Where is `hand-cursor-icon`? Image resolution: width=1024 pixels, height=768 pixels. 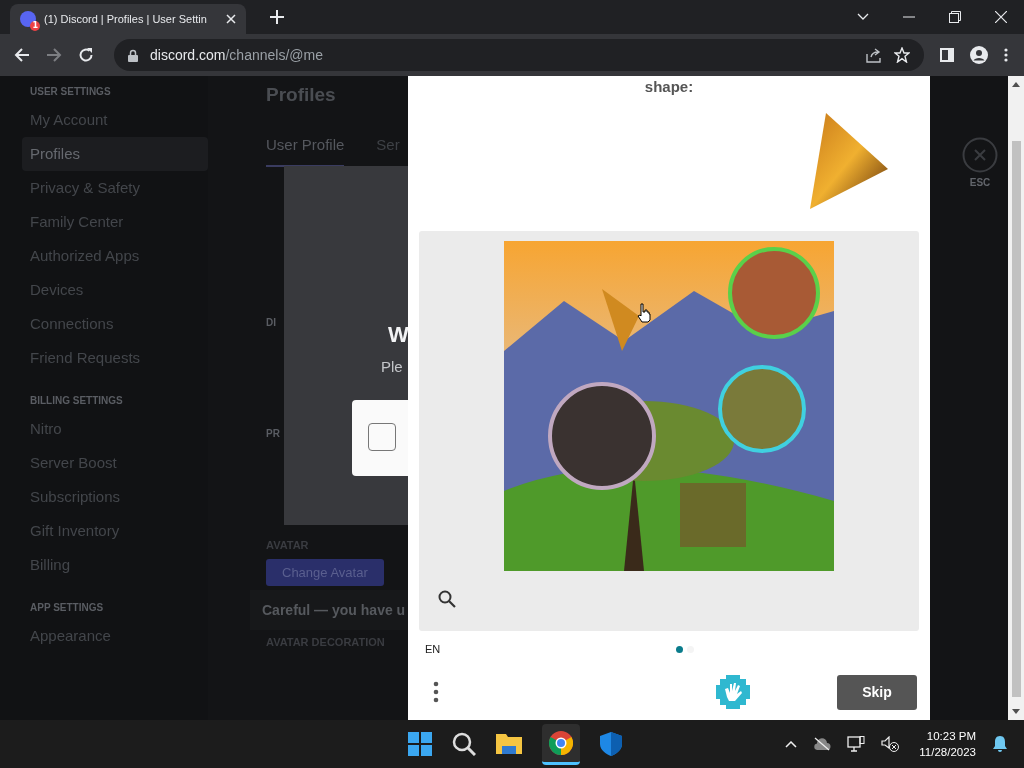 hand-cursor-icon is located at coordinates (644, 313).